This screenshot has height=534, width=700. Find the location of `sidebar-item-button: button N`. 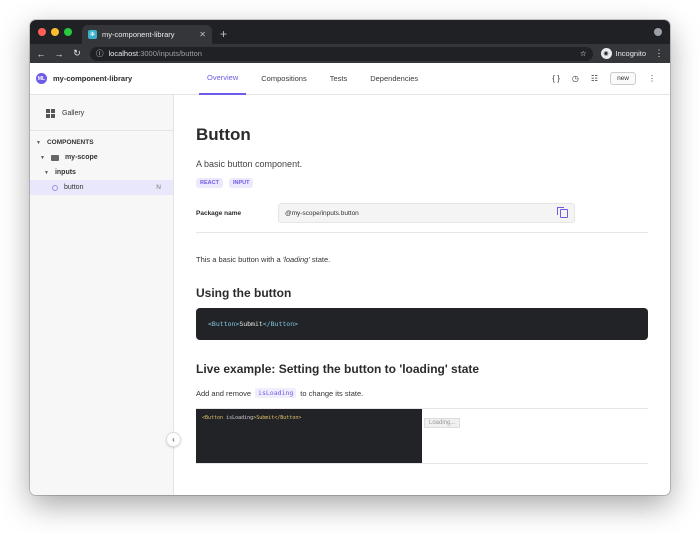

sidebar-item-button: button N is located at coordinates (101, 187).